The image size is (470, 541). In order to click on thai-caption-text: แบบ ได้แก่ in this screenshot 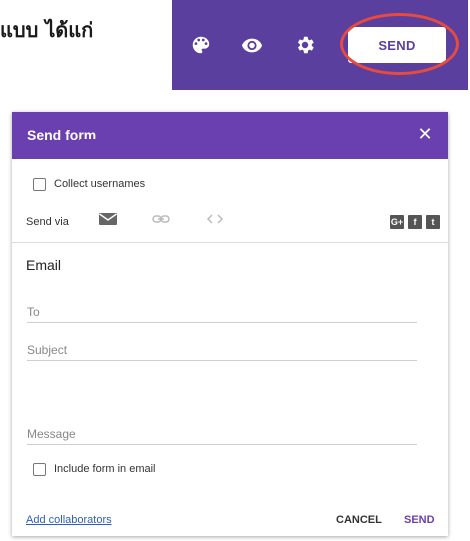, I will do `click(47, 30)`.